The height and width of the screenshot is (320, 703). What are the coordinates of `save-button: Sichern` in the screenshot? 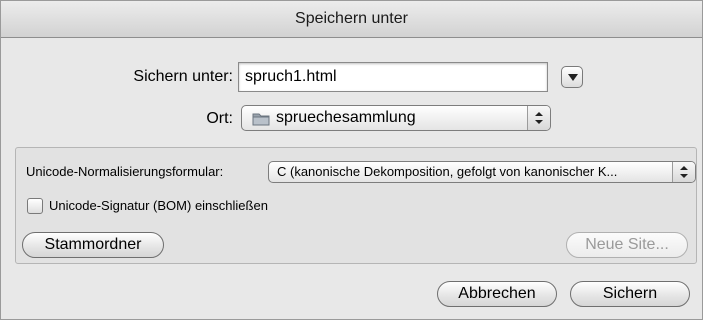 It's located at (630, 294).